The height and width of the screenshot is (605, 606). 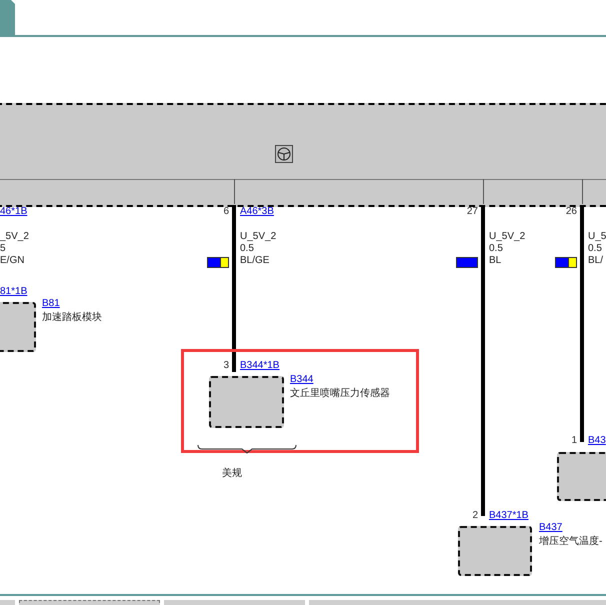 I want to click on component-code: B344, so click(x=302, y=379).